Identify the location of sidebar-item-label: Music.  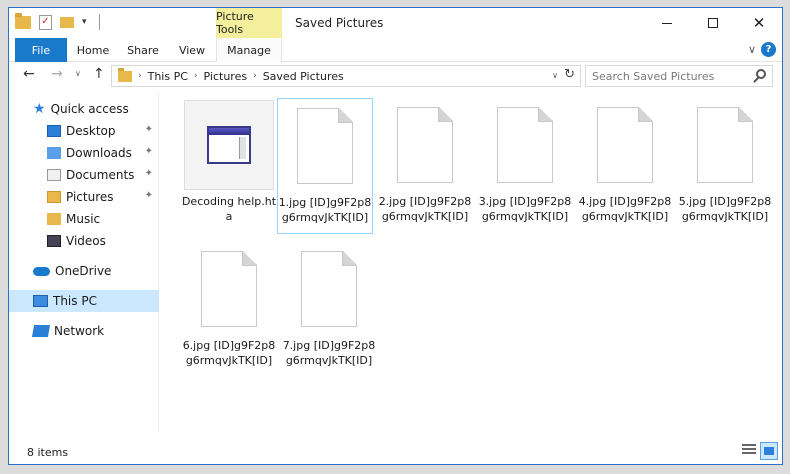
(83, 219).